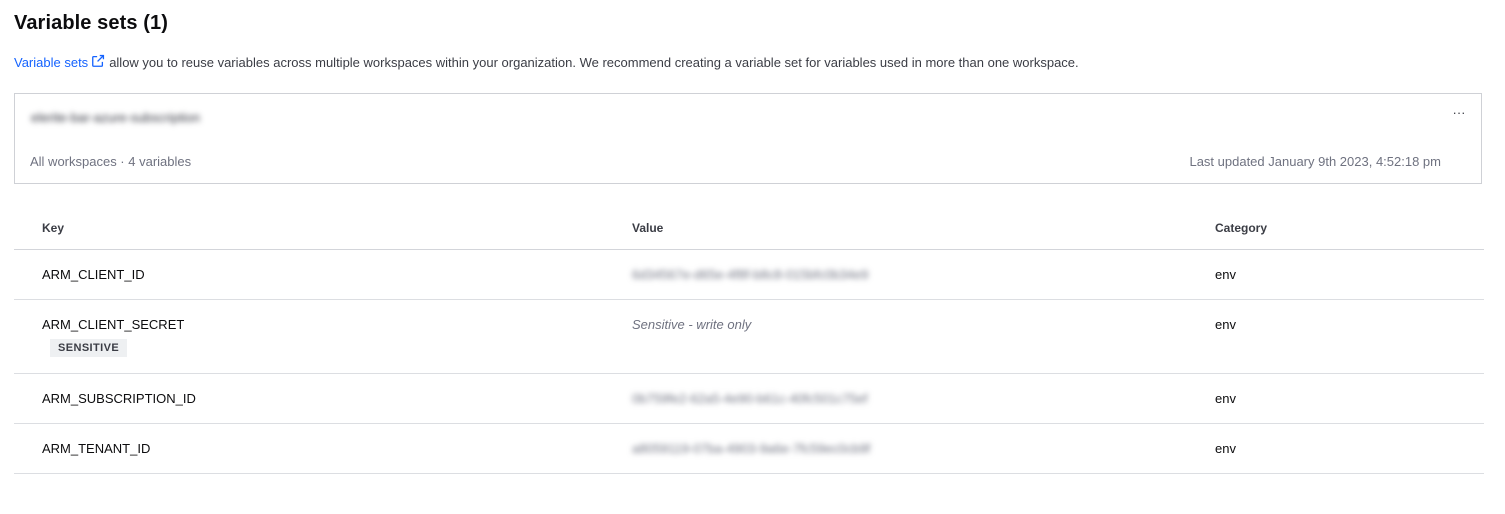  What do you see at coordinates (895, 448) in the screenshot?
I see `variable-value-cell: a8059119-07ba-4903-9a6e-7fc59ec0cb9f` at bounding box center [895, 448].